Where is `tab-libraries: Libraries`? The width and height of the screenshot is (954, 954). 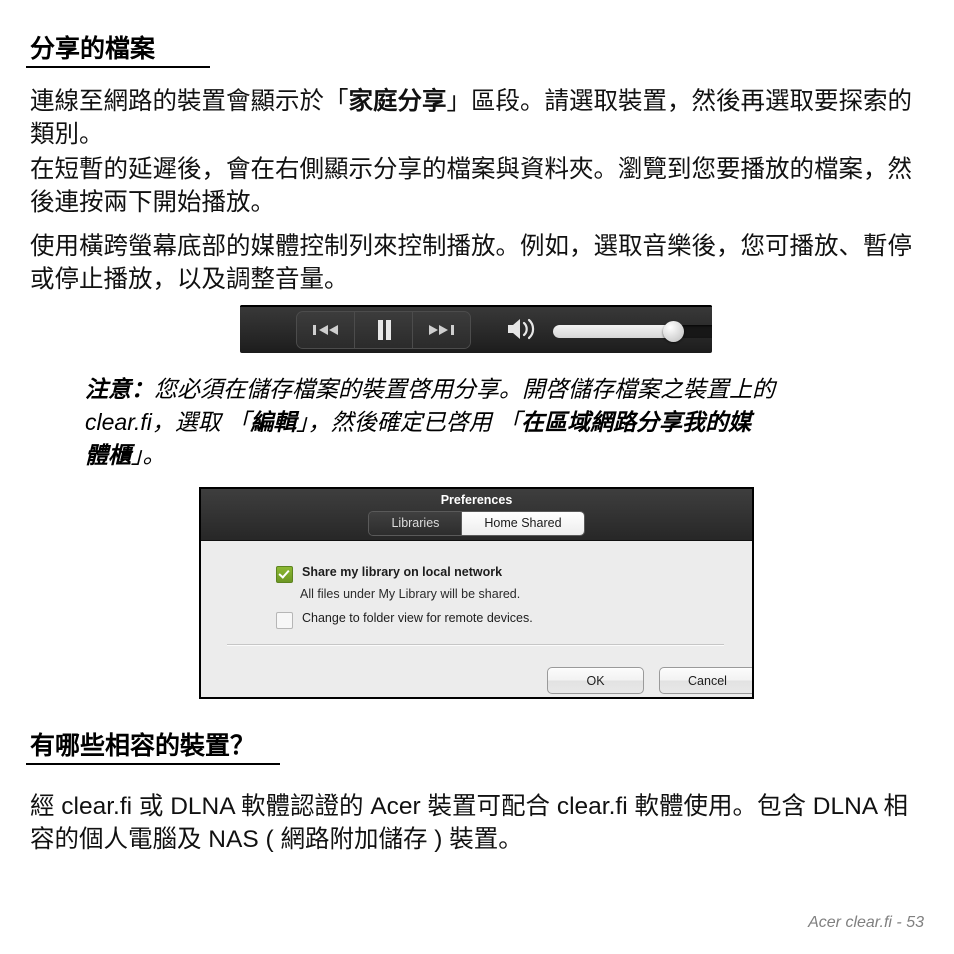 tab-libraries: Libraries is located at coordinates (416, 523).